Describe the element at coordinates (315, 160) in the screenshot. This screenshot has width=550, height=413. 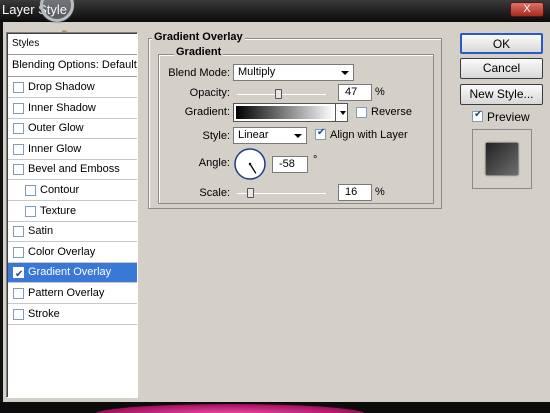
I see `angle-unit: °` at that location.